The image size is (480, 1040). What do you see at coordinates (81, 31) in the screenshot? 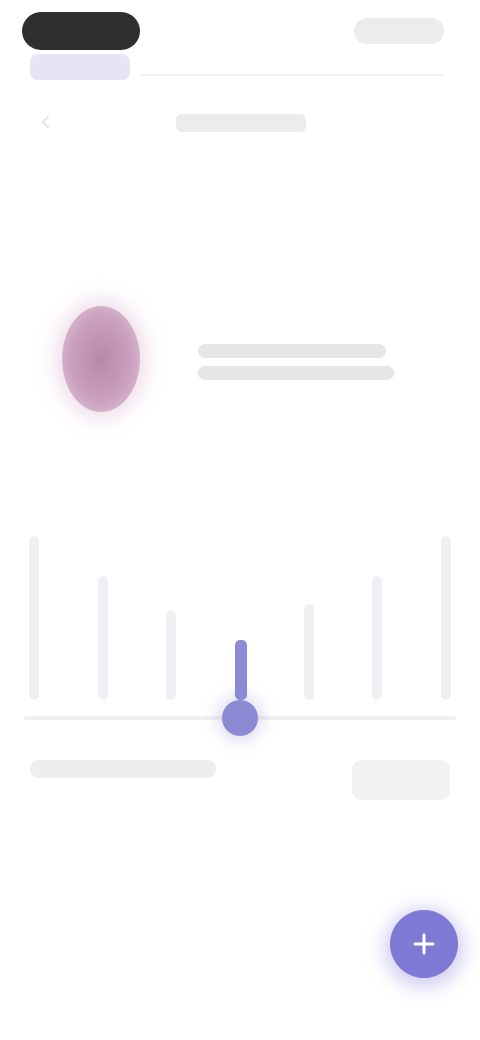
I see `header-pill-button` at bounding box center [81, 31].